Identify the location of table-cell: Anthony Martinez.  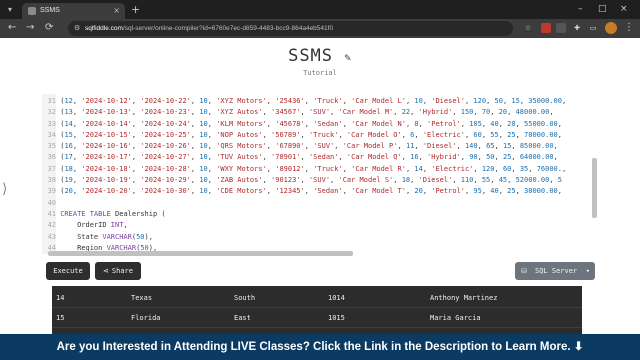
(464, 298).